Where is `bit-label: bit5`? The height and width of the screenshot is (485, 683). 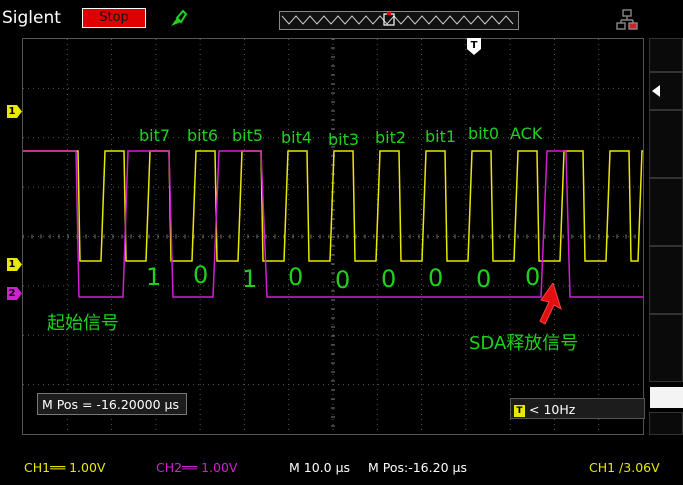
bit-label: bit5 is located at coordinates (248, 135).